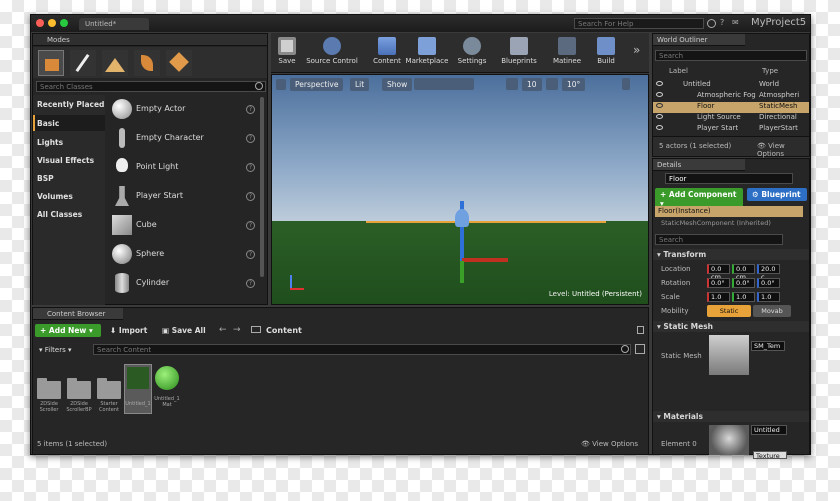  What do you see at coordinates (718, 272) in the screenshot?
I see `location-x-input: 0.0 cm` at bounding box center [718, 272].